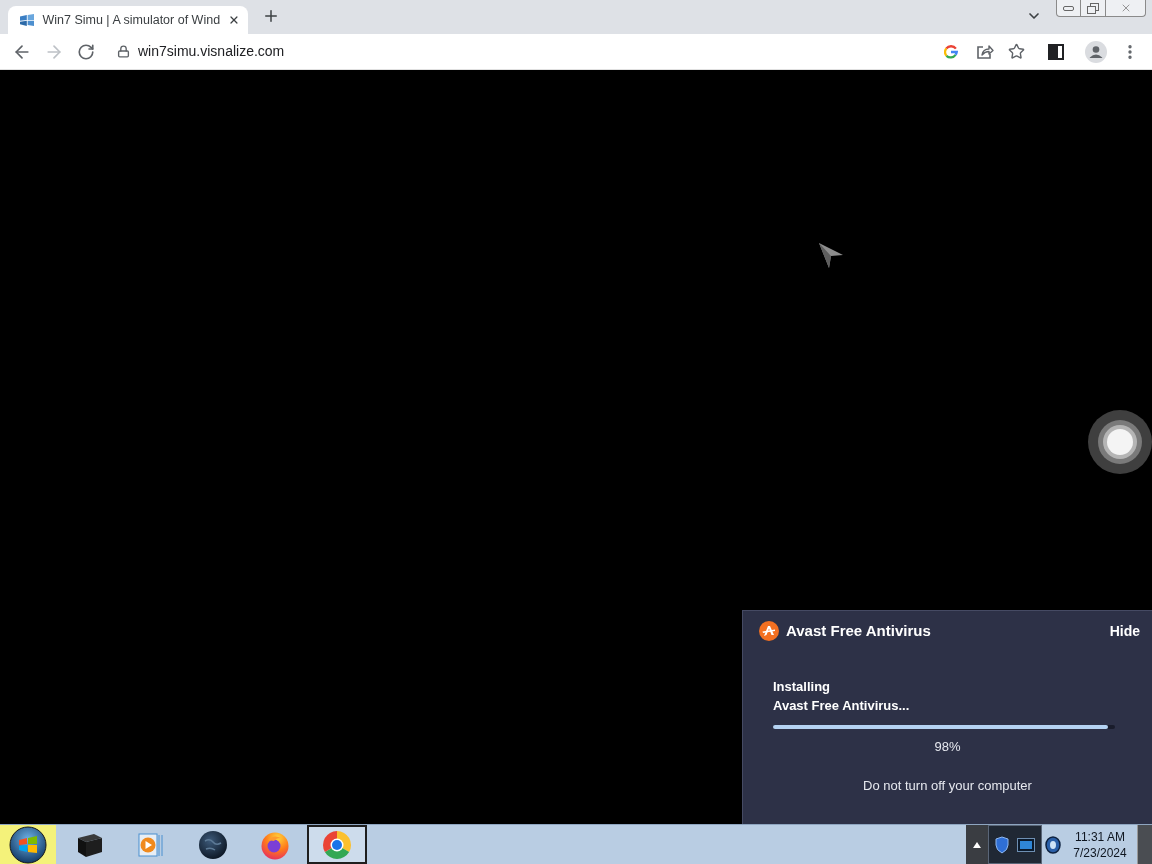 The image size is (1152, 864). I want to click on restore-button, so click(1093, 8).